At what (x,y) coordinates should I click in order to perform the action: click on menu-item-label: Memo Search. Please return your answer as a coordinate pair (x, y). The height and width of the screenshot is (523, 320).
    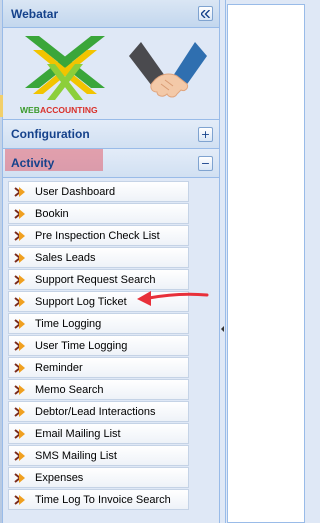
    Looking at the image, I should click on (69, 389).